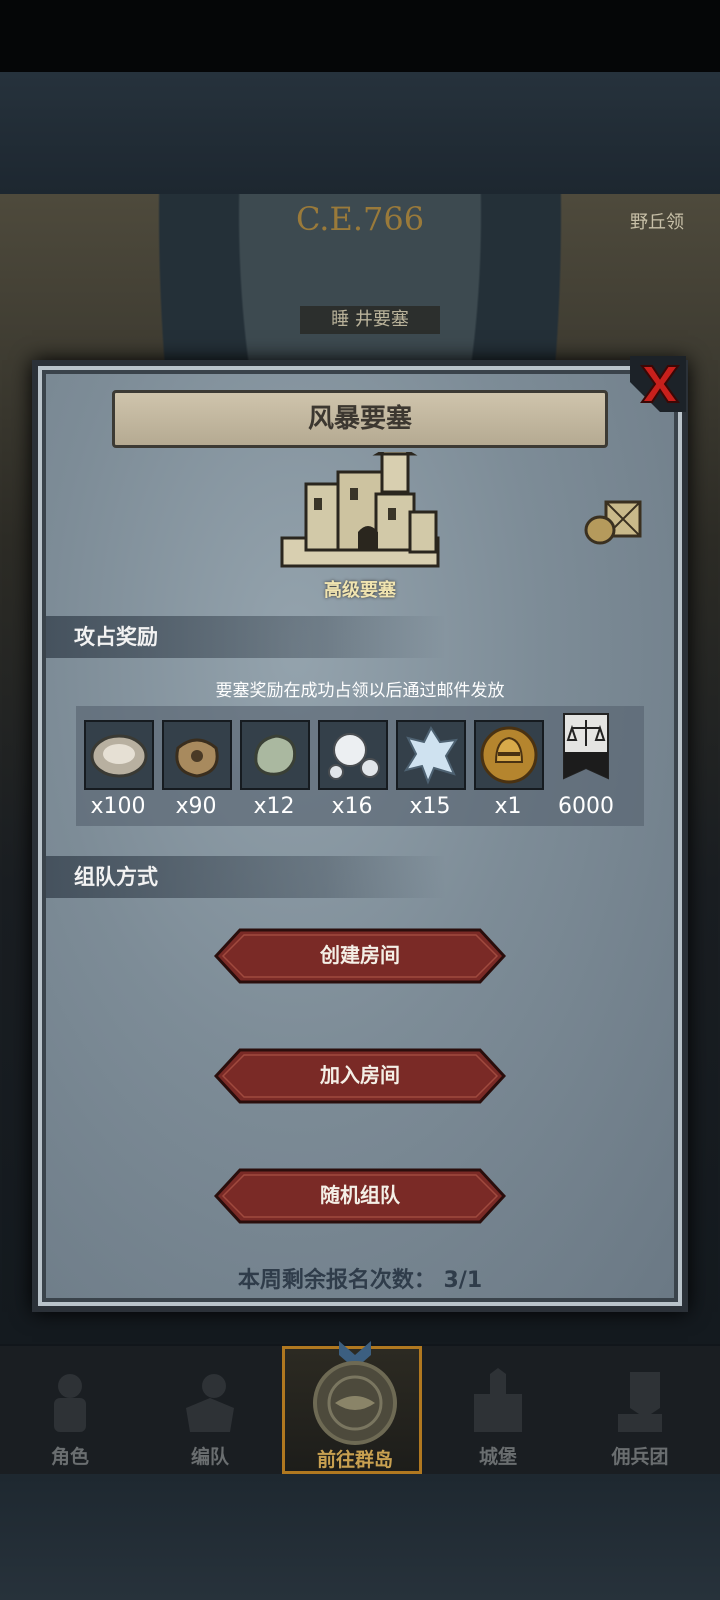 The width and height of the screenshot is (720, 1600). I want to click on reward-note: 要塞奖励在成功占领以后通过邮件发放, so click(360, 691).